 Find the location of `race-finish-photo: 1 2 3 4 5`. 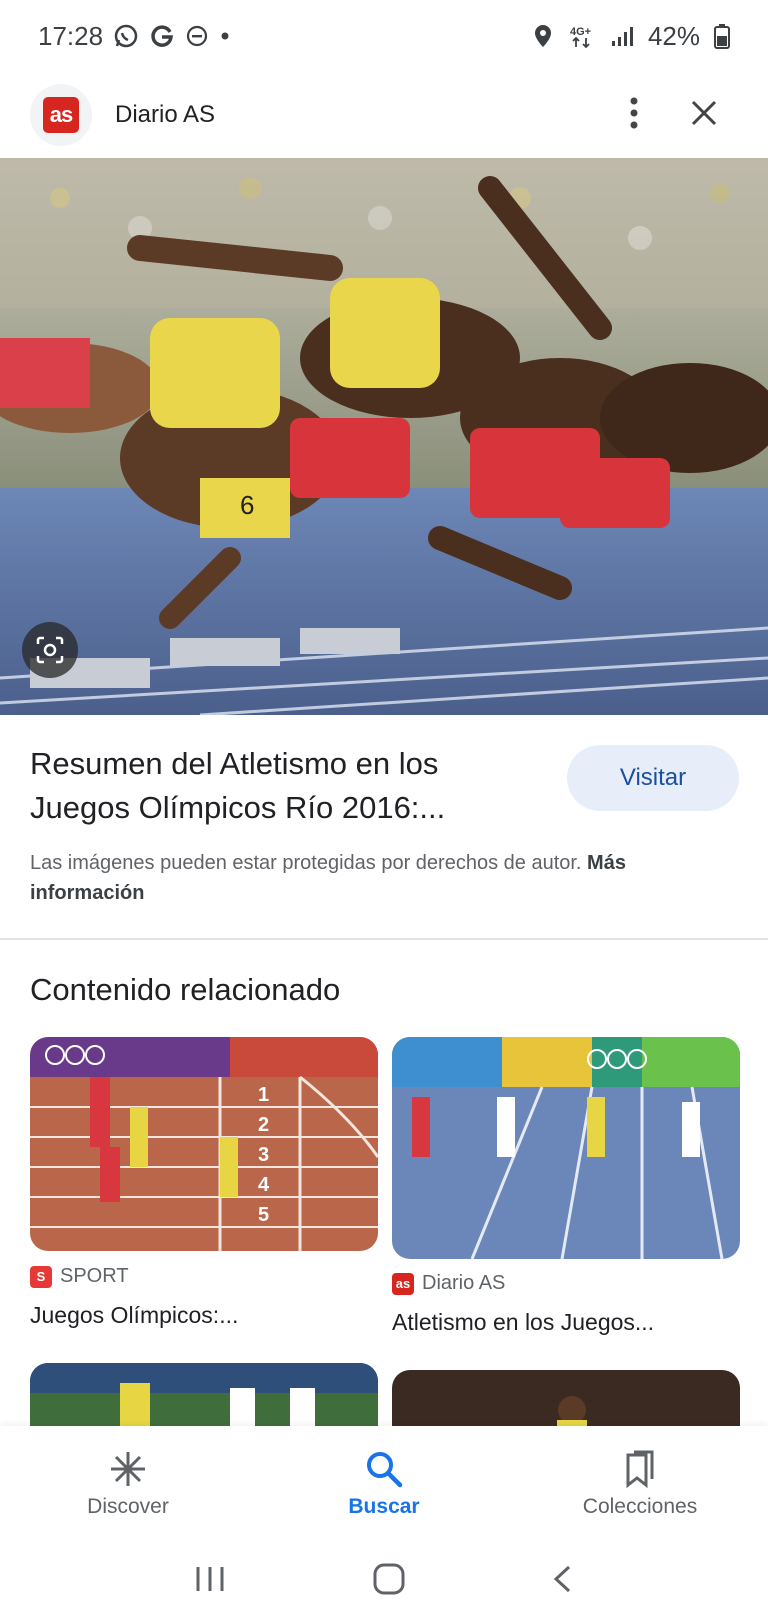

race-finish-photo: 1 2 3 4 5 is located at coordinates (204, 1144).